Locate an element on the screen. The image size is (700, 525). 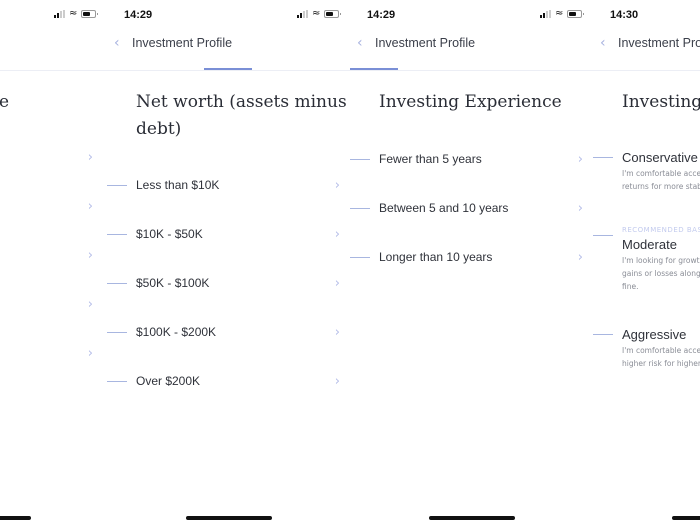
option-label: Fewer than 5 years is located at coordinates (430, 159).